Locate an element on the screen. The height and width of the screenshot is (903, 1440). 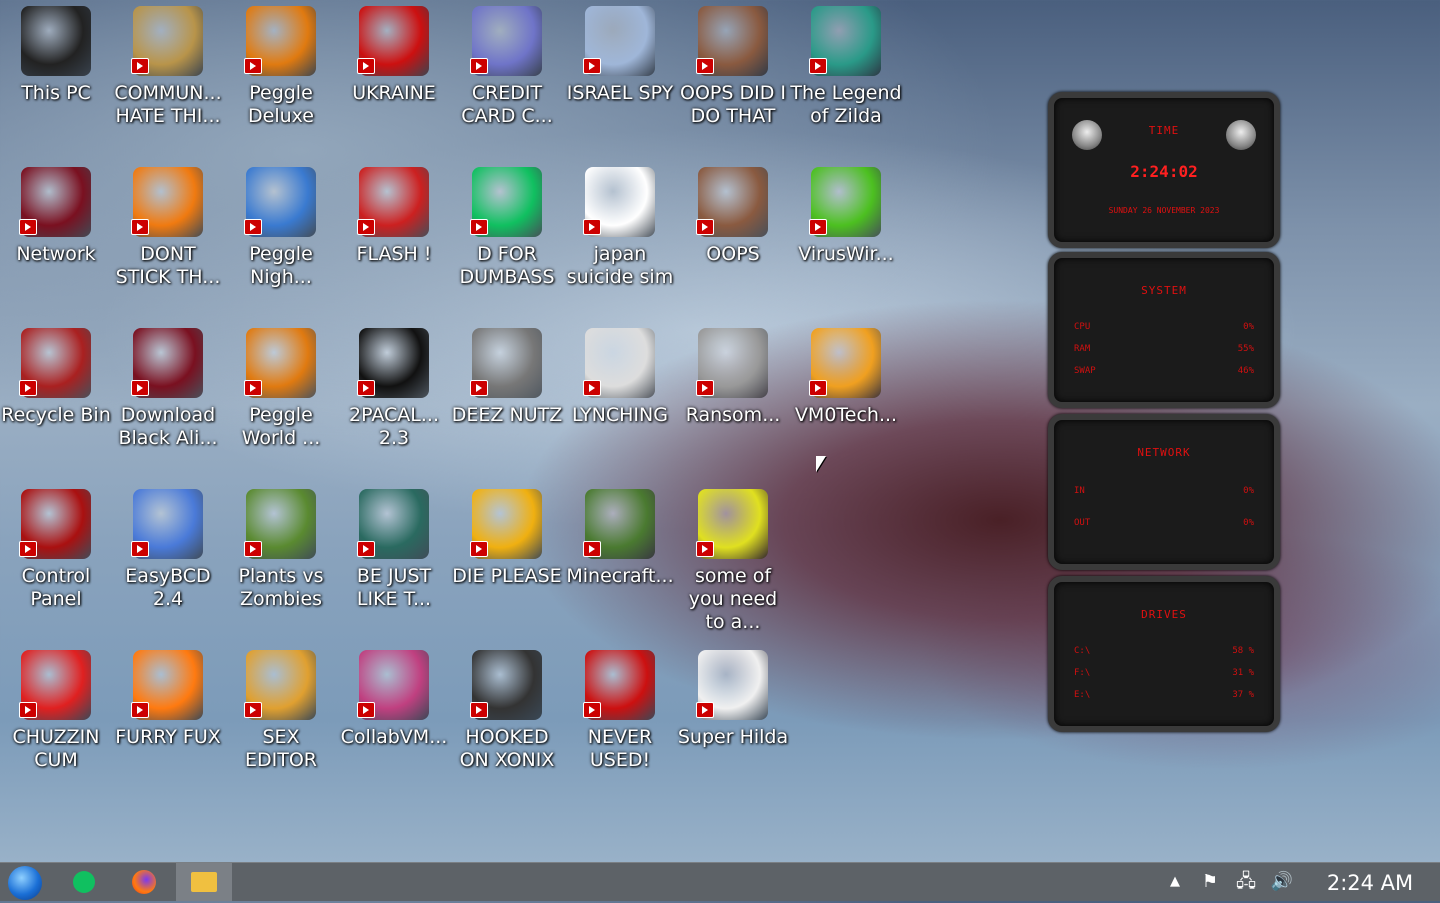
desktop-icon: Peggle Deluxe is located at coordinates (281, 75).